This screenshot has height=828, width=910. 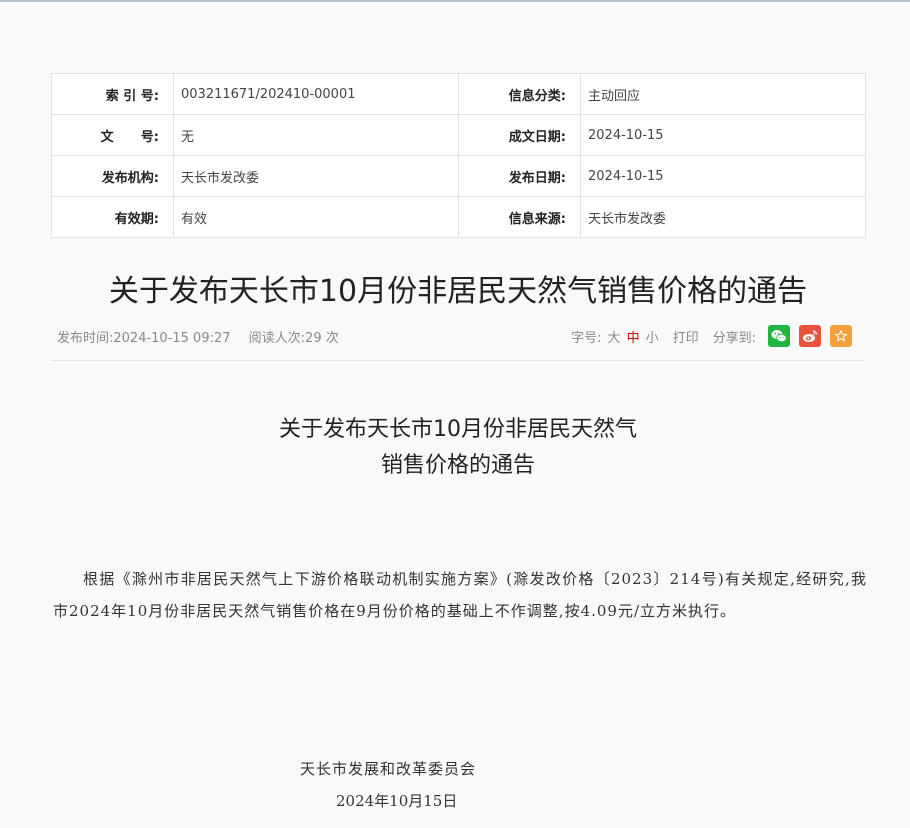 I want to click on table-row: 索 引 号: 003211671/202410-00001 信息分类: 主动回应, so click(x=458, y=94).